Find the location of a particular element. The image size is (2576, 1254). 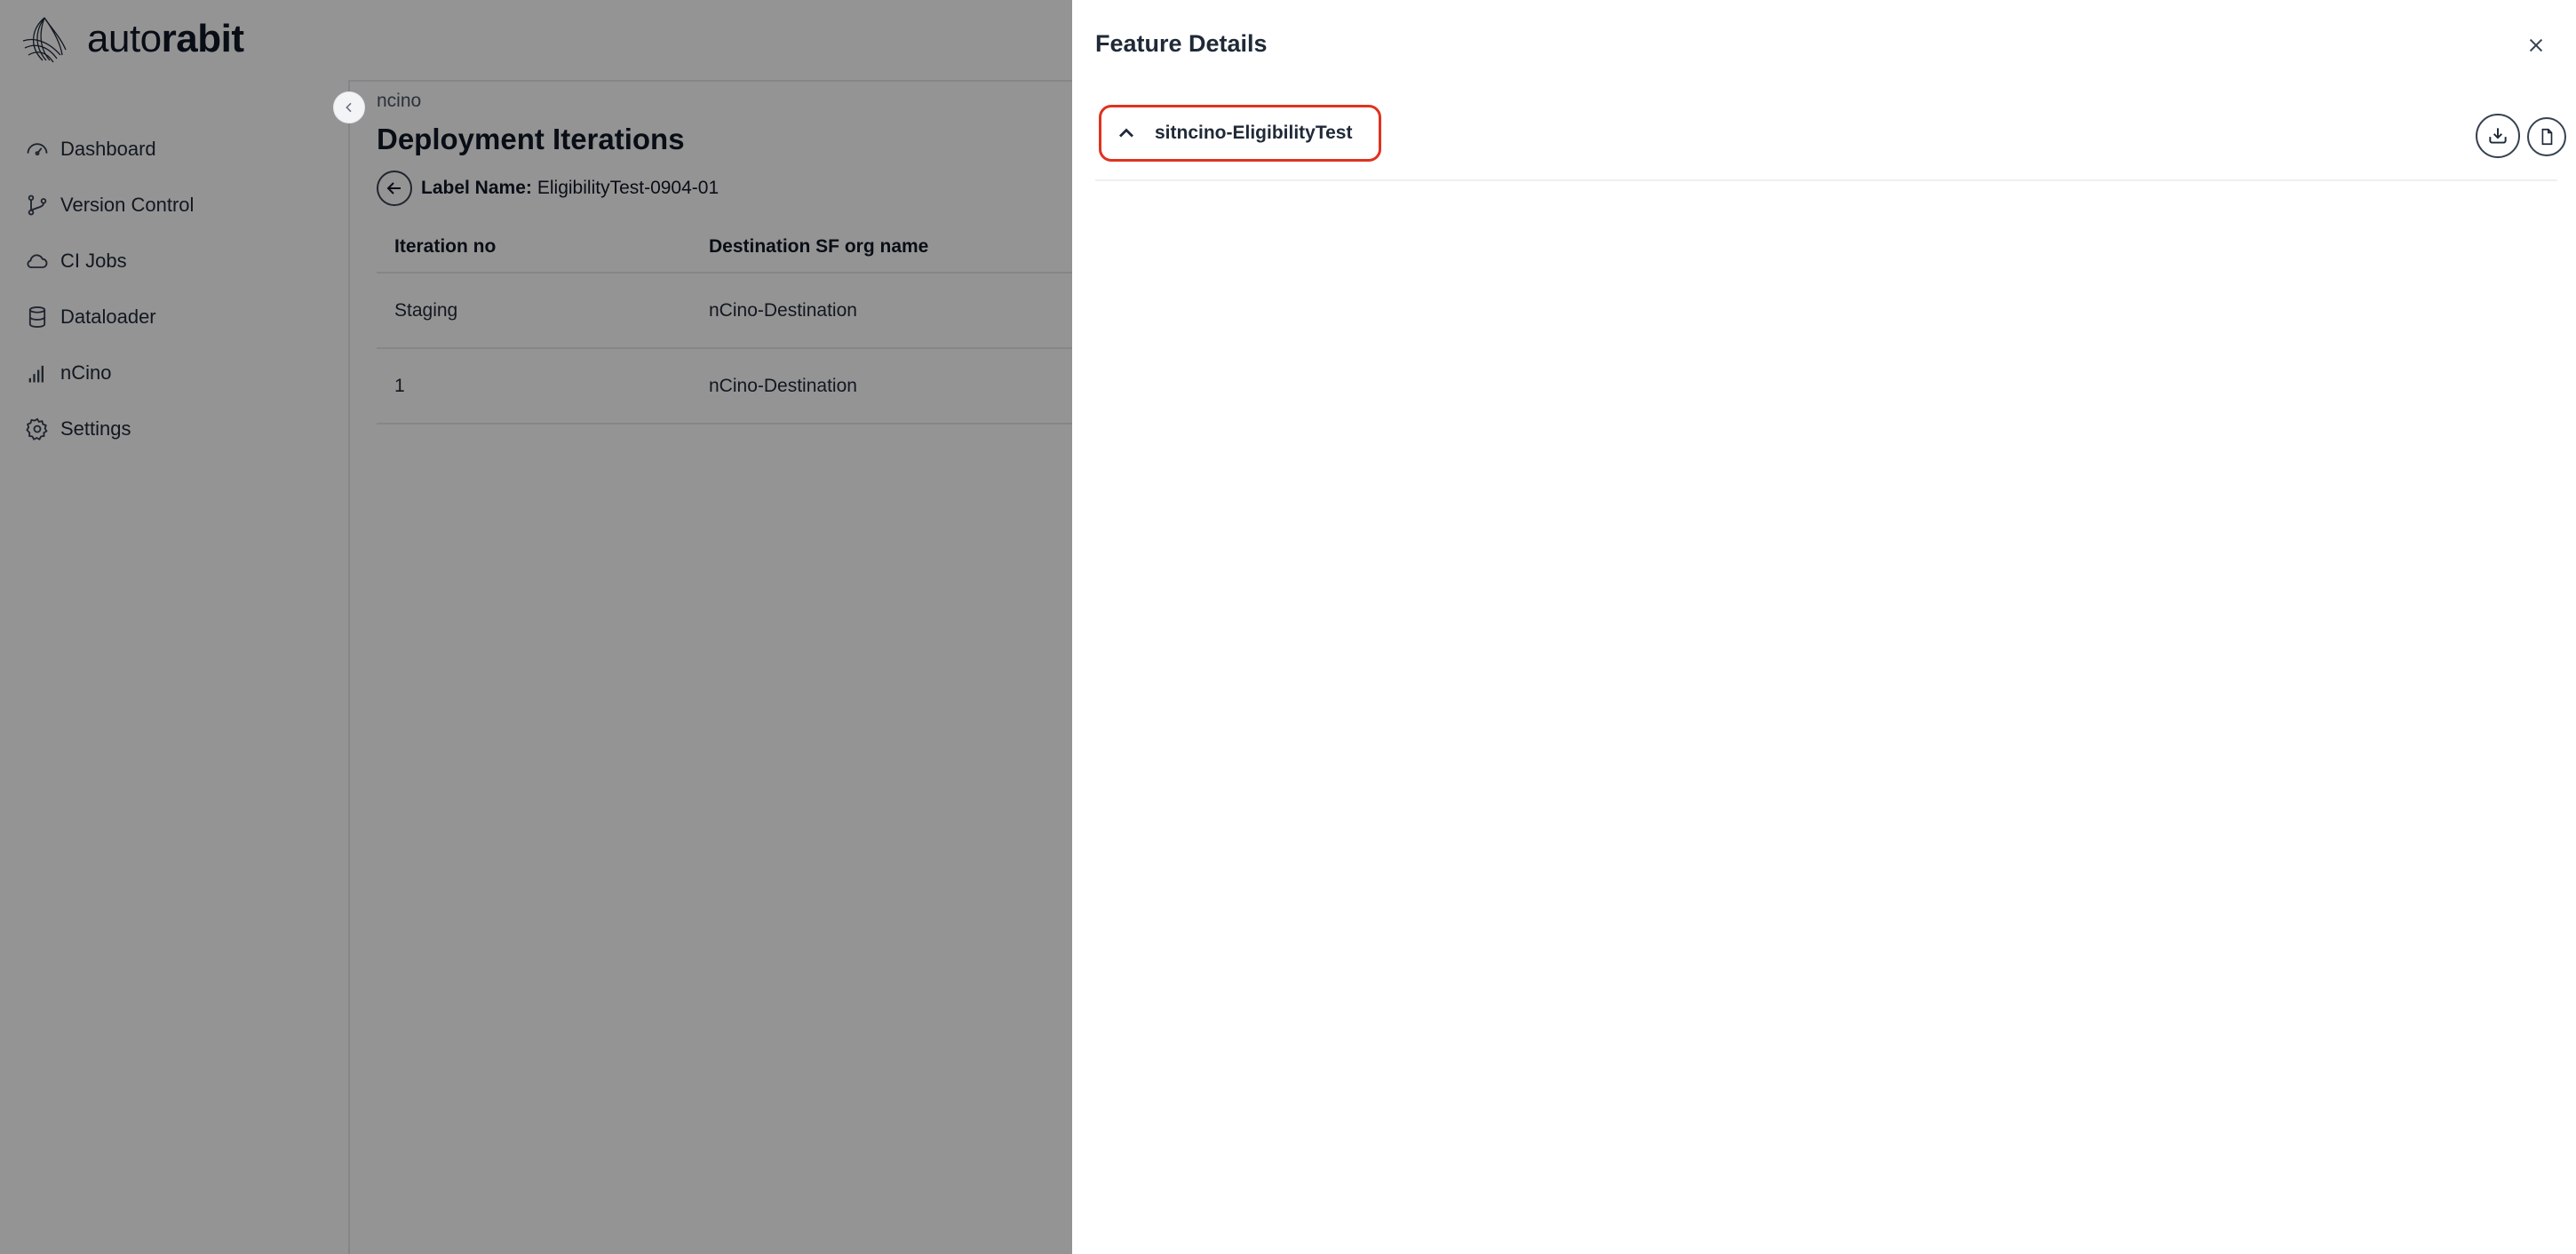

close-icon is located at coordinates (2536, 45).